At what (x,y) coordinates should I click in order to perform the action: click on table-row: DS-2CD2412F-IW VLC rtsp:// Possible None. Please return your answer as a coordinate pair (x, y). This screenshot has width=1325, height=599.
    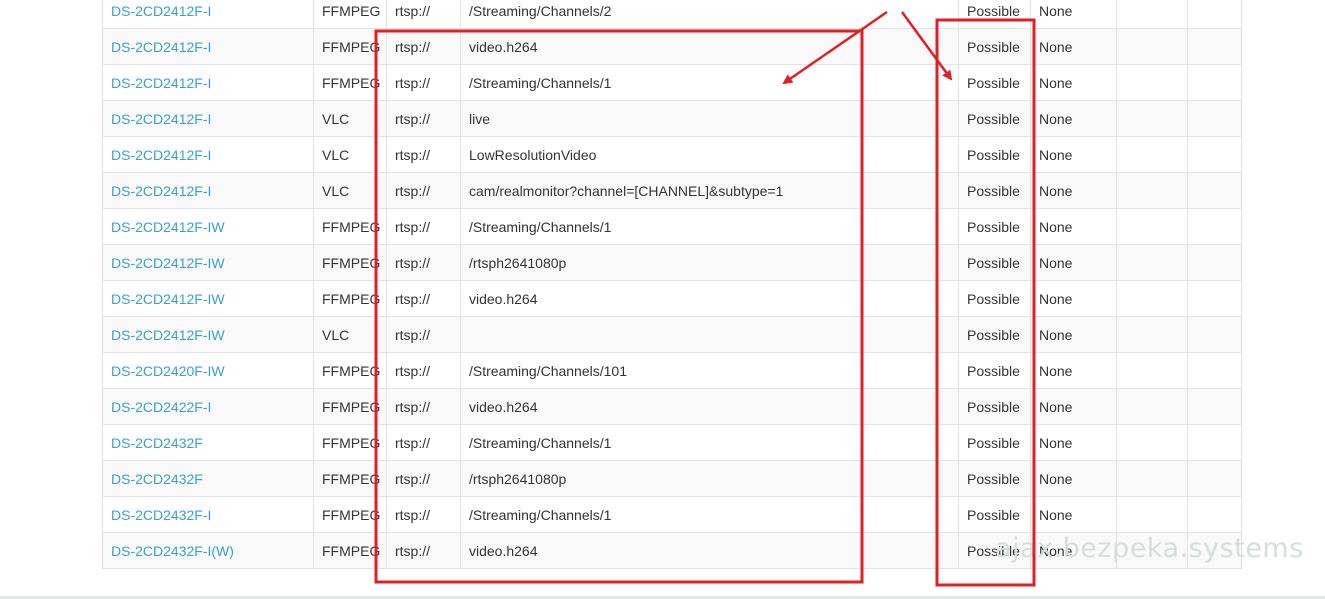
    Looking at the image, I should click on (672, 334).